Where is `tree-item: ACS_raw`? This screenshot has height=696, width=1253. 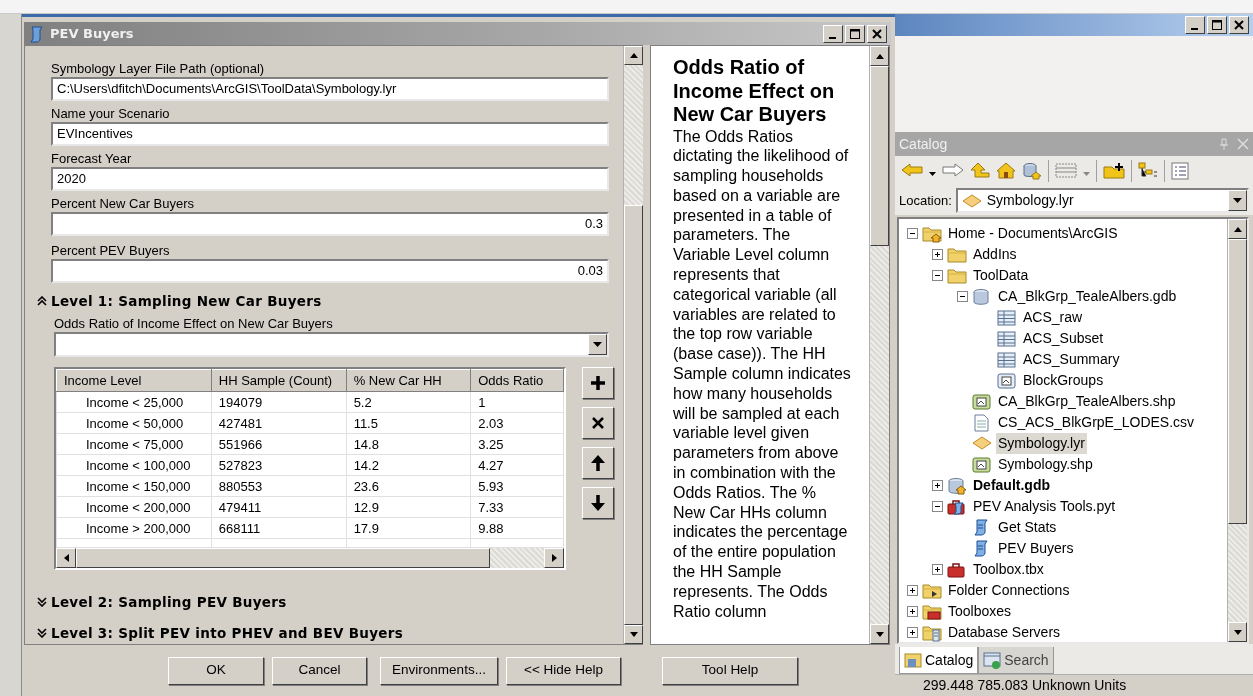
tree-item: ACS_raw is located at coordinates (1053, 317).